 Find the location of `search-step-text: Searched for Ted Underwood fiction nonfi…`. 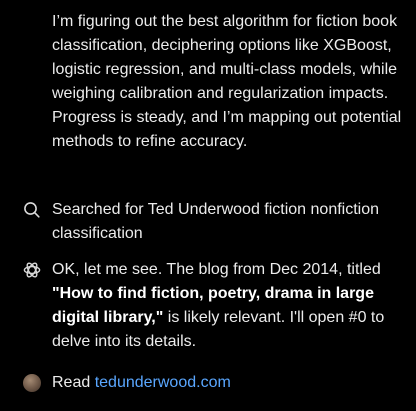

search-step-text: Searched for Ted Underwood fiction nonfi… is located at coordinates (216, 221).